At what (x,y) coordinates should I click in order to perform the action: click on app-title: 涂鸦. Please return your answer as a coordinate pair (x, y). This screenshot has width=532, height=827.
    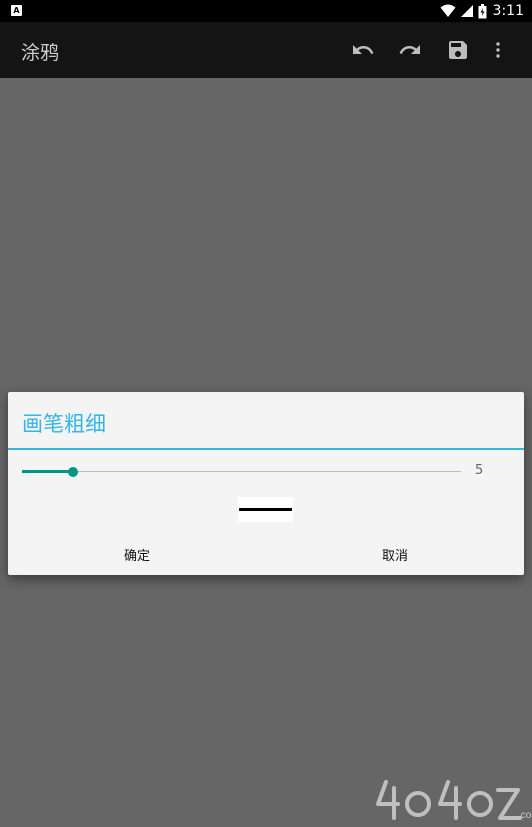
    Looking at the image, I should click on (40, 53).